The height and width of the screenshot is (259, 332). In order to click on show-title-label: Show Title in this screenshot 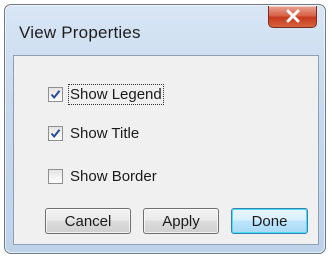, I will do `click(104, 133)`.